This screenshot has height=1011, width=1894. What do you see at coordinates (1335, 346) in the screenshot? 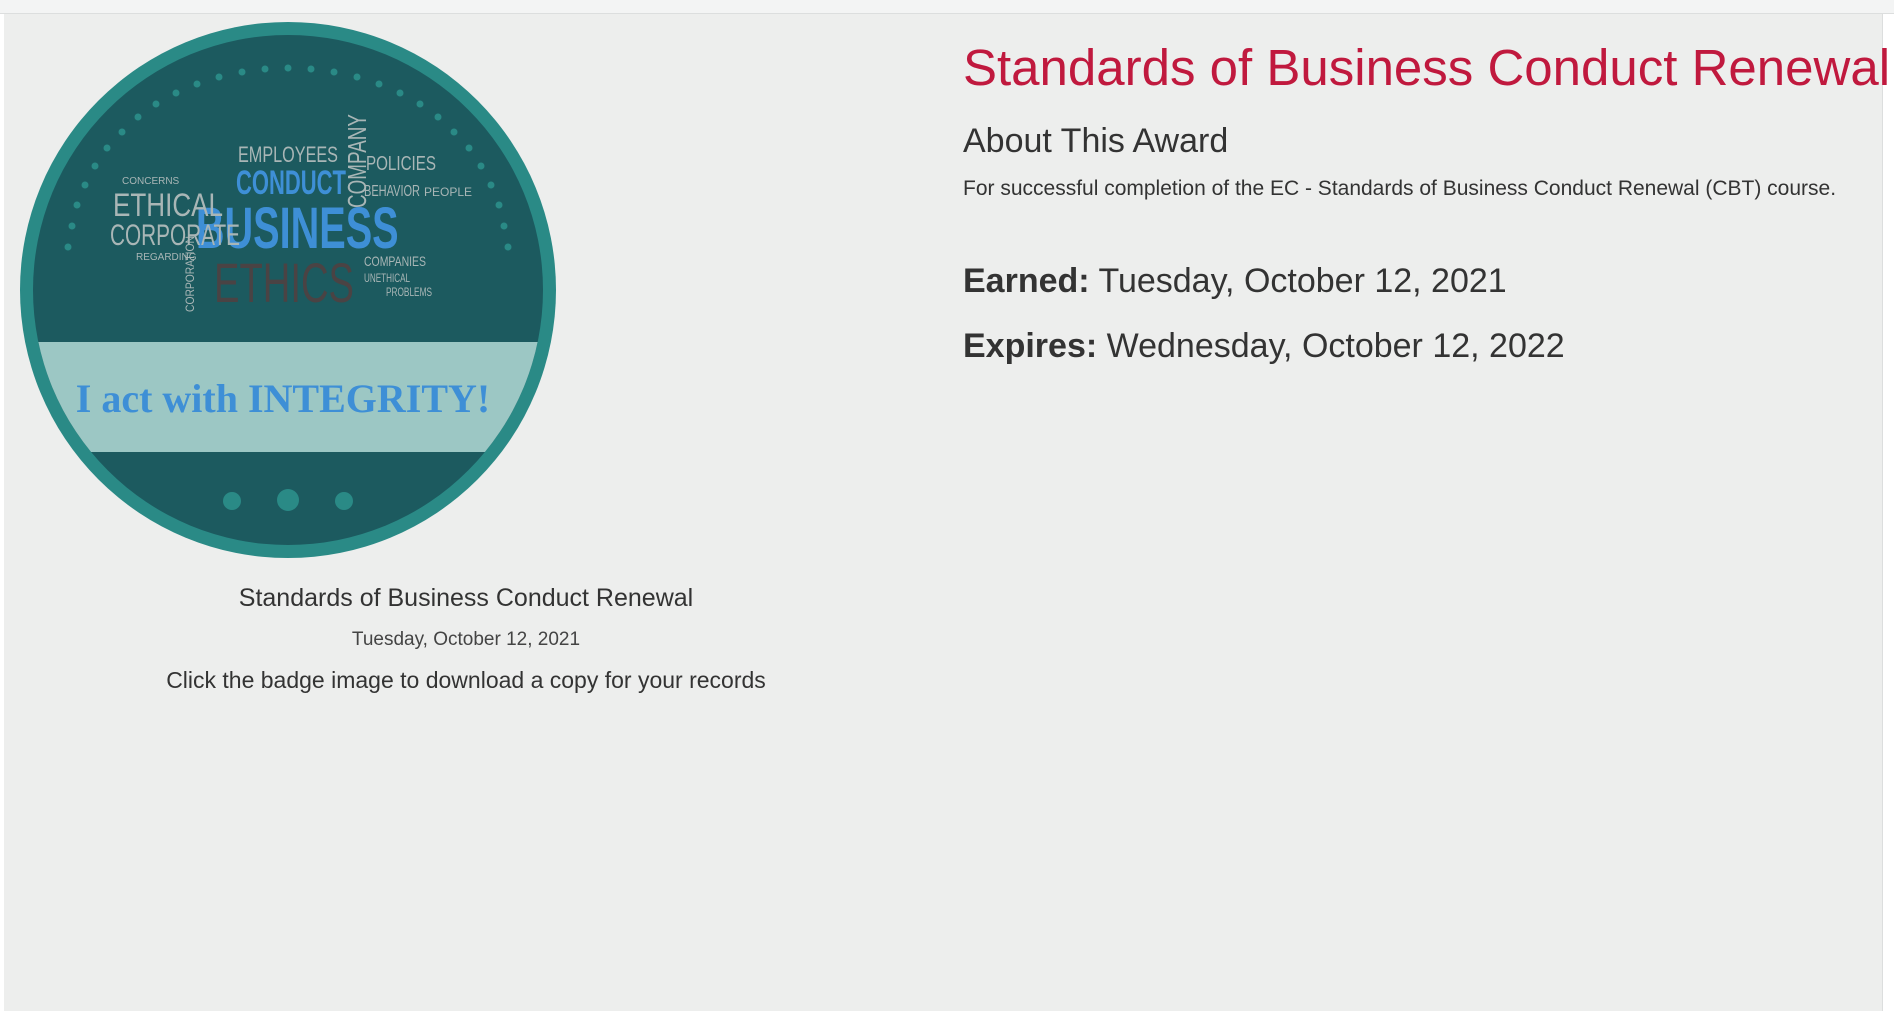
I see `expires-date: Wednesday, October 12, 2022` at bounding box center [1335, 346].